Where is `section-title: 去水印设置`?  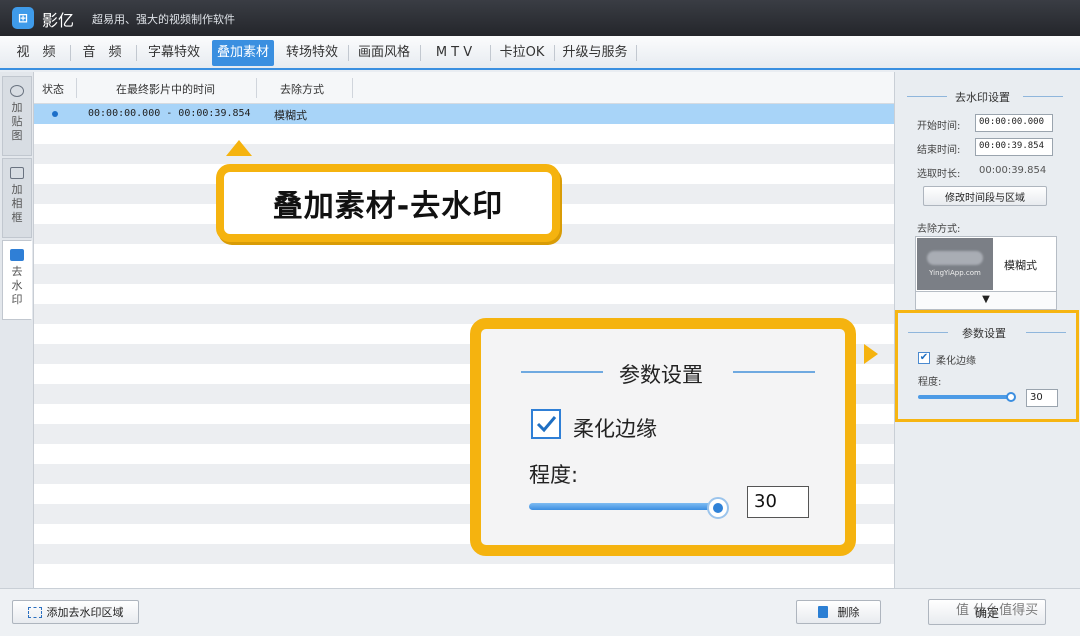 section-title: 去水印设置 is located at coordinates (982, 97).